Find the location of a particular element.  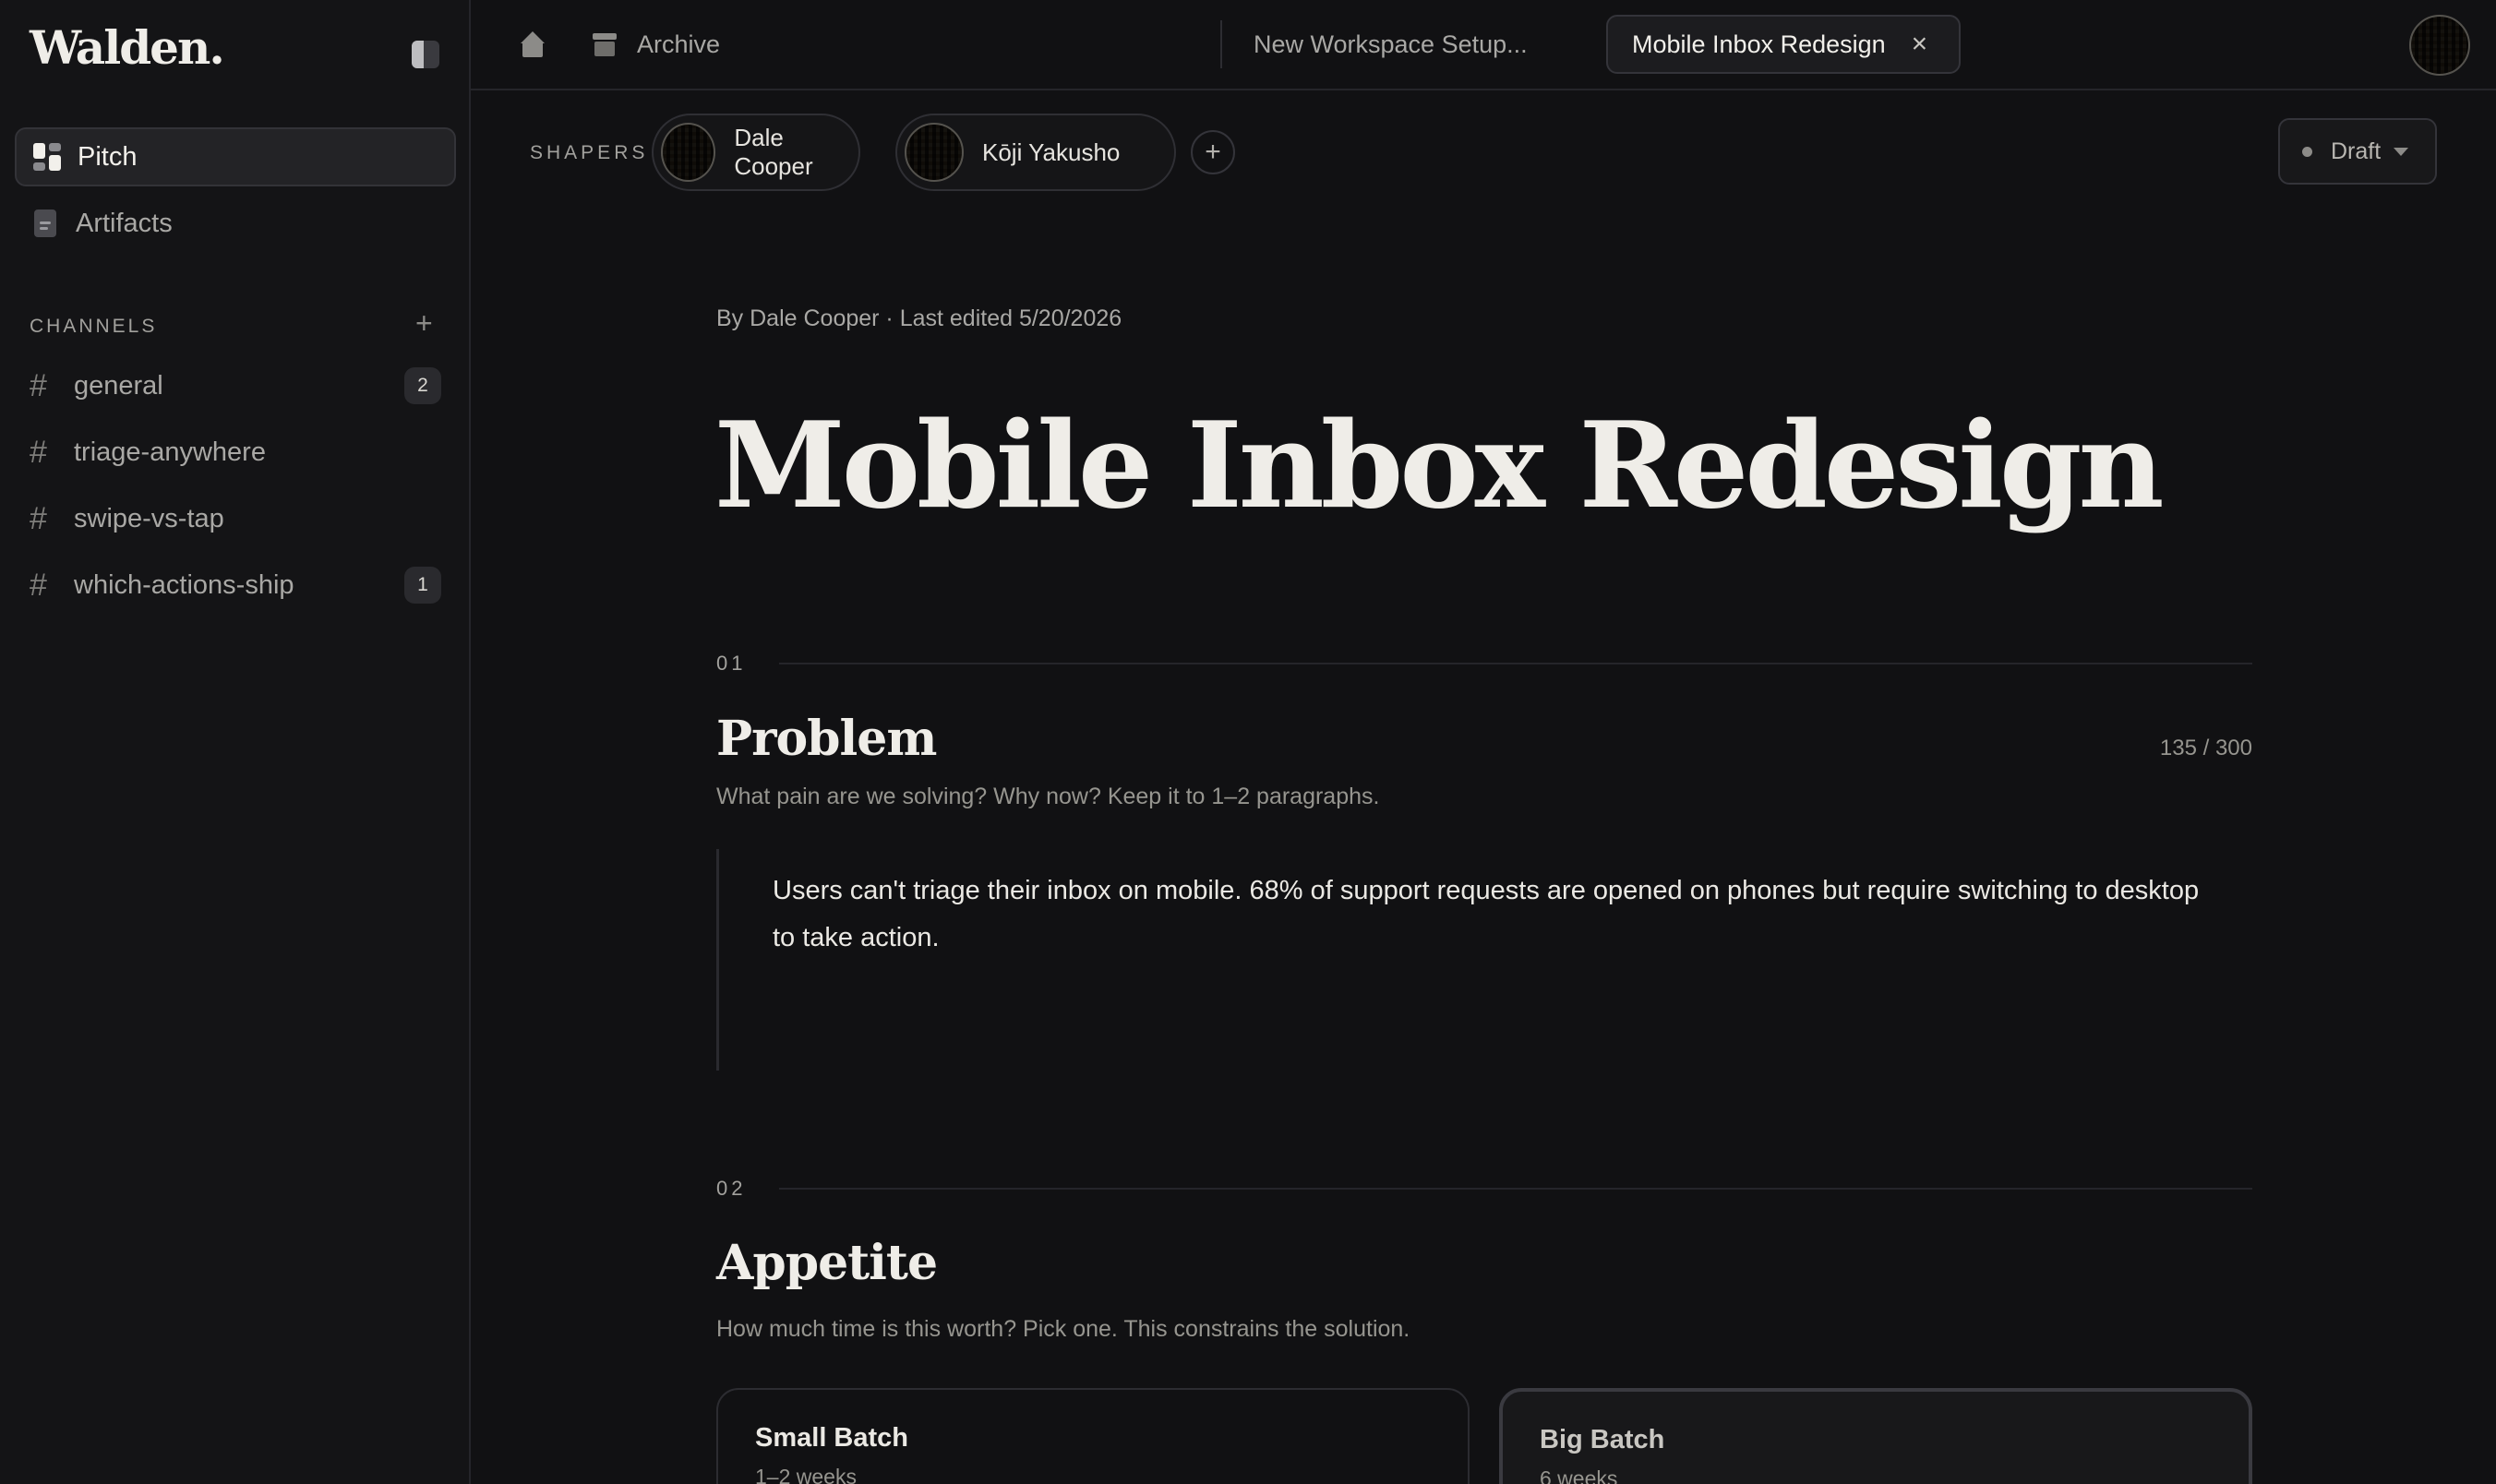

unread-badge: 2 is located at coordinates (422, 385).